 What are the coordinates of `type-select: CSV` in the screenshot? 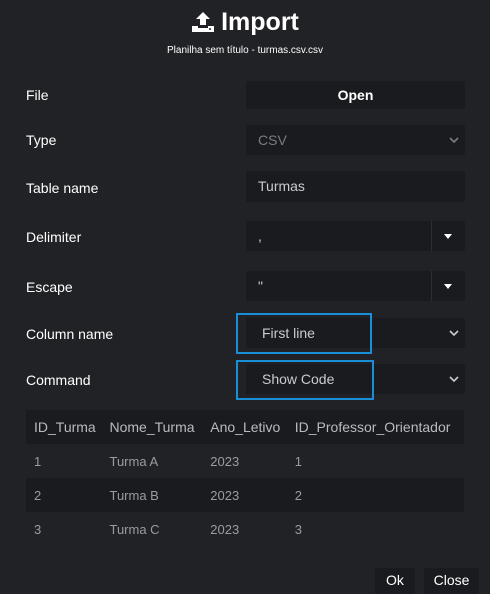 It's located at (355, 140).